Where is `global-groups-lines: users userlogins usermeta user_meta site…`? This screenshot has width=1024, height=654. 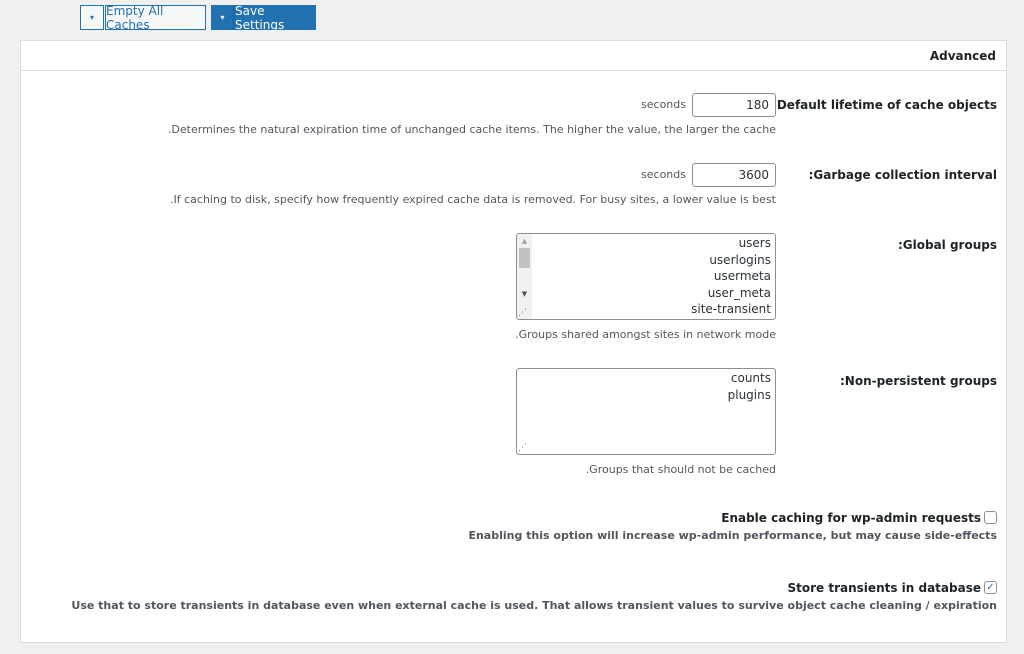
global-groups-lines: users userlogins usermeta user_meta site… is located at coordinates (731, 276).